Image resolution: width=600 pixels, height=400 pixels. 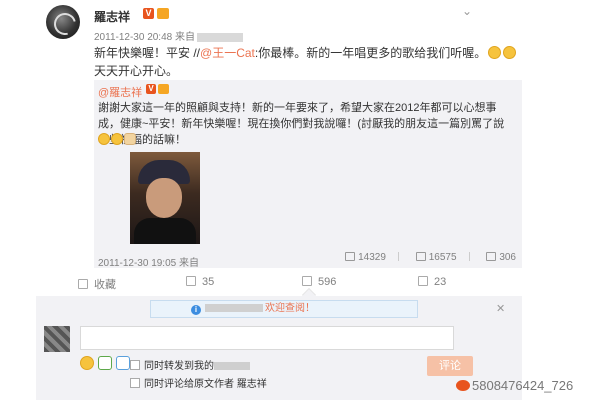 I want to click on mention-link: @王一Cat, so click(x=227, y=53).